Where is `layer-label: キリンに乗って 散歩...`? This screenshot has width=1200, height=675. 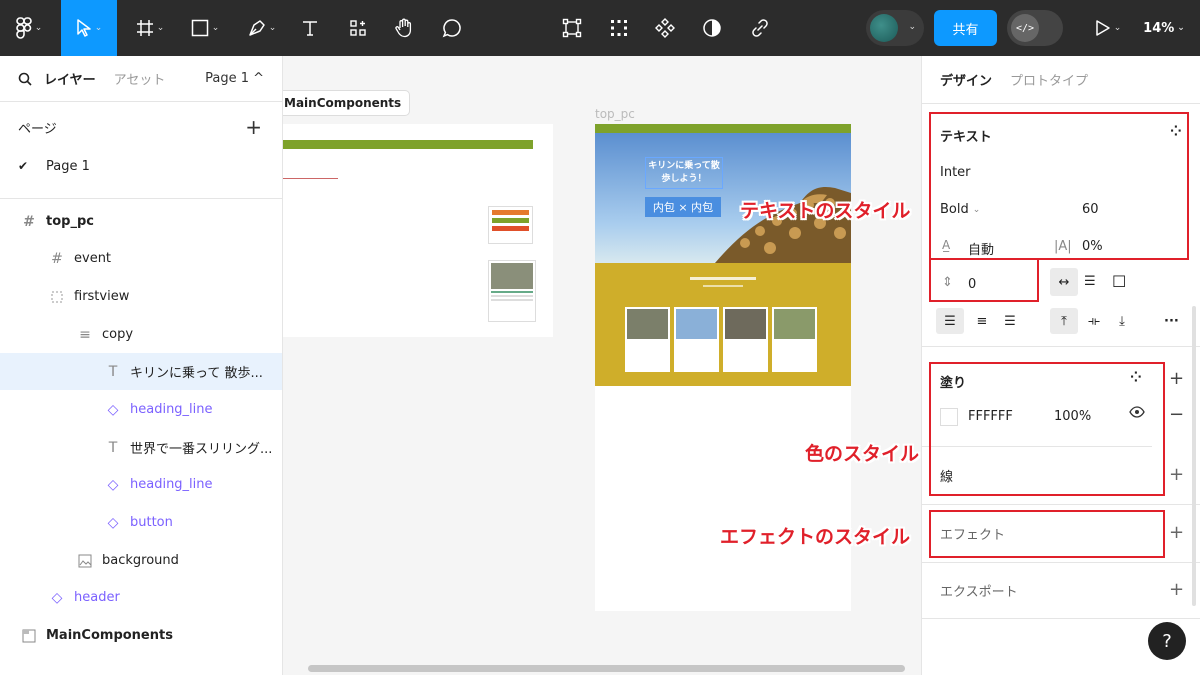 layer-label: キリンに乗って 散歩... is located at coordinates (196, 373).